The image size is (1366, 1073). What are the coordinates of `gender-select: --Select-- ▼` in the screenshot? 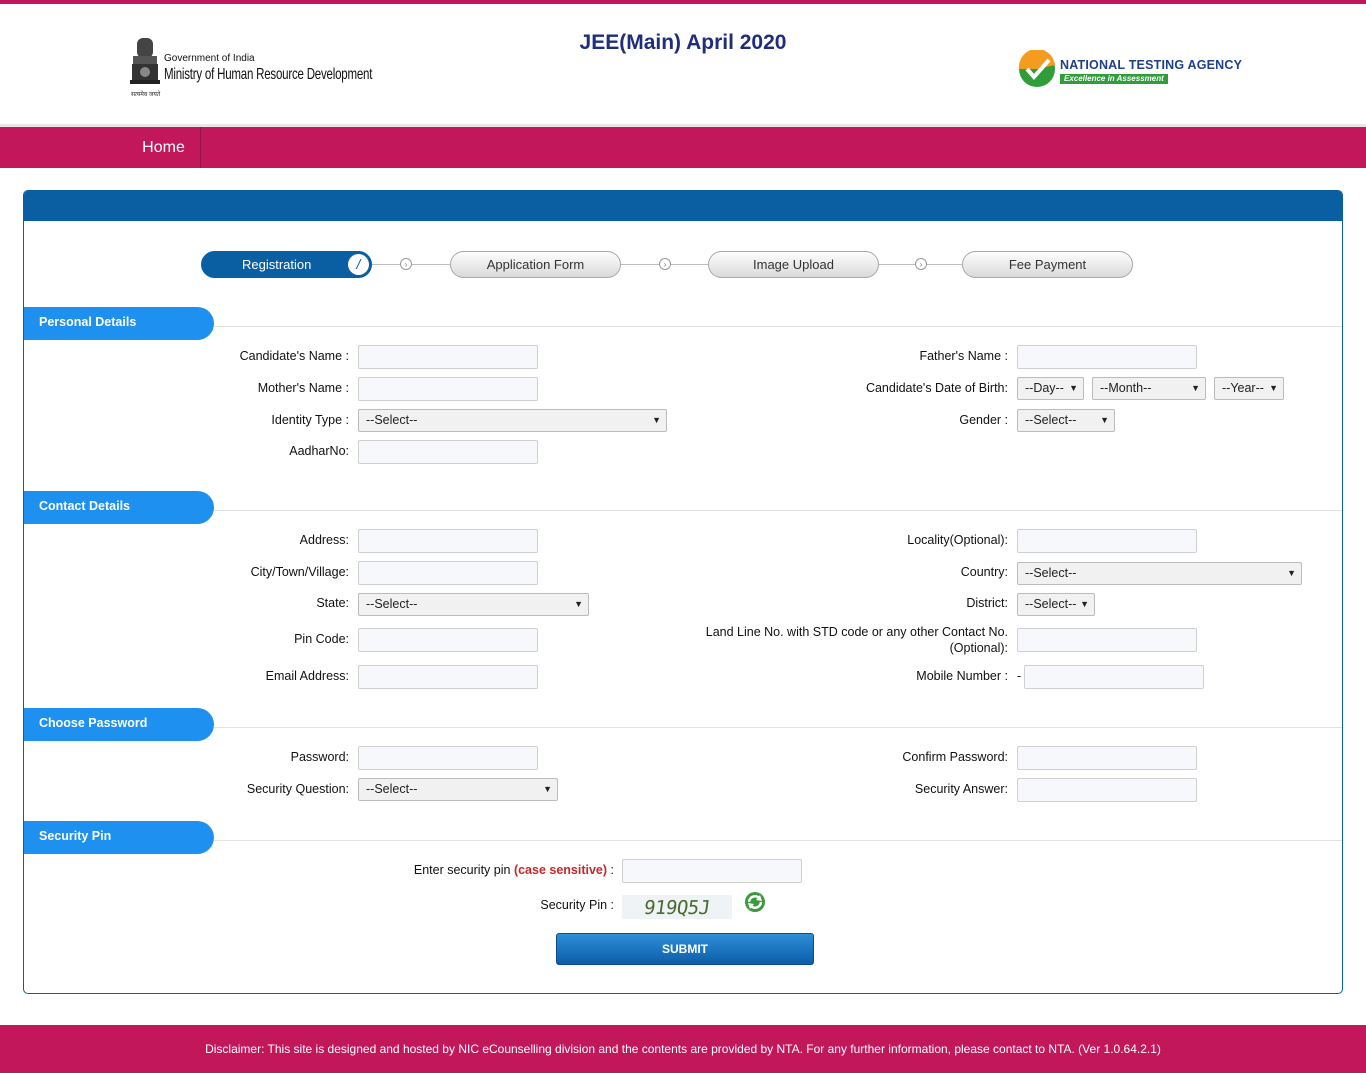 It's located at (1066, 420).